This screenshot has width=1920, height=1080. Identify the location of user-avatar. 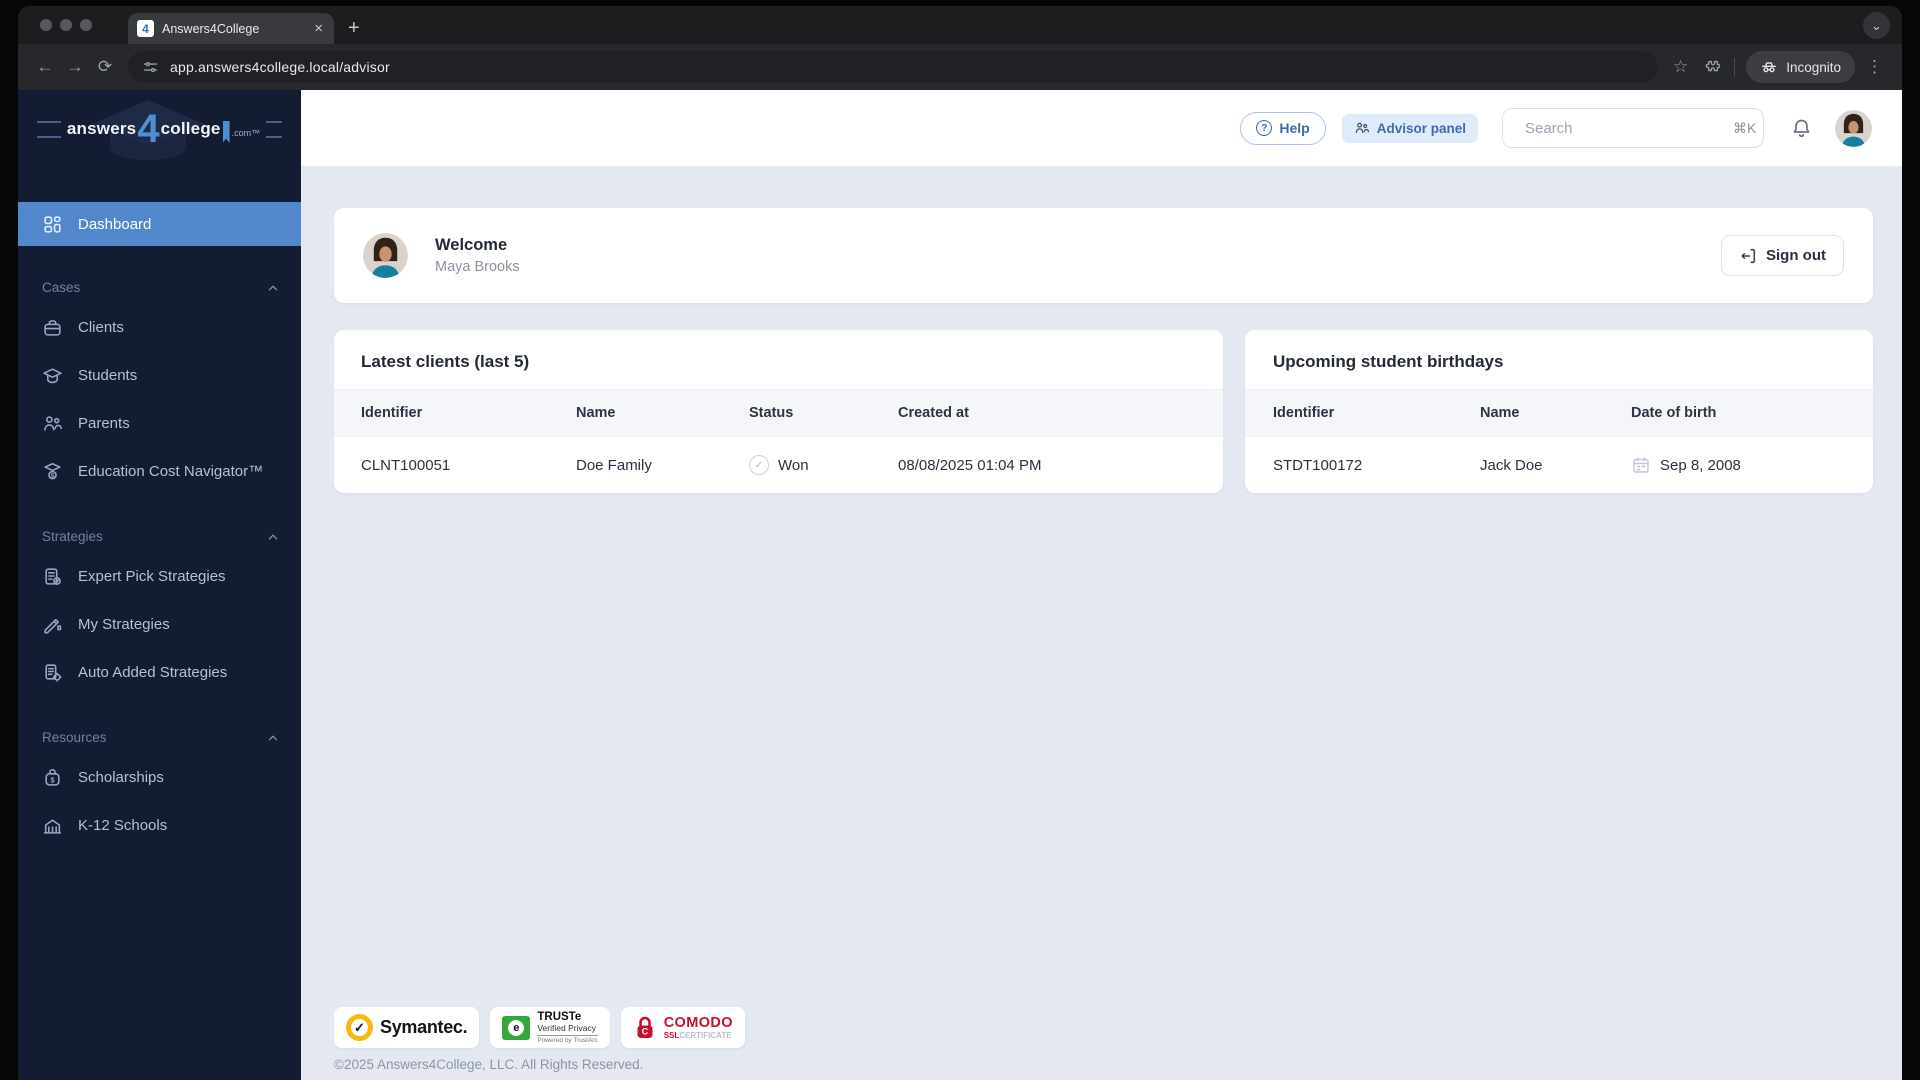
(1853, 128).